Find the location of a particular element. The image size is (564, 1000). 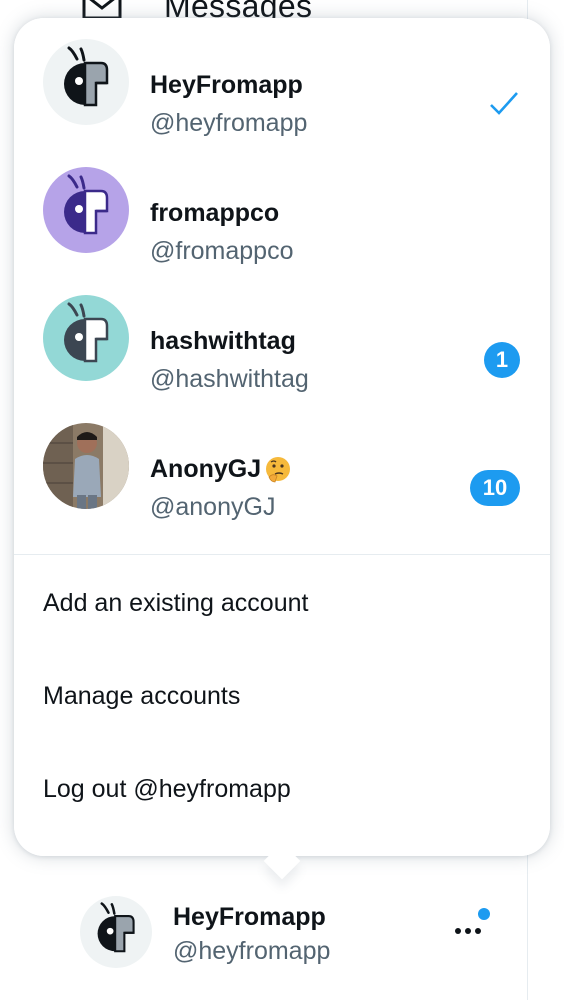

checkmark-icon is located at coordinates (504, 103).